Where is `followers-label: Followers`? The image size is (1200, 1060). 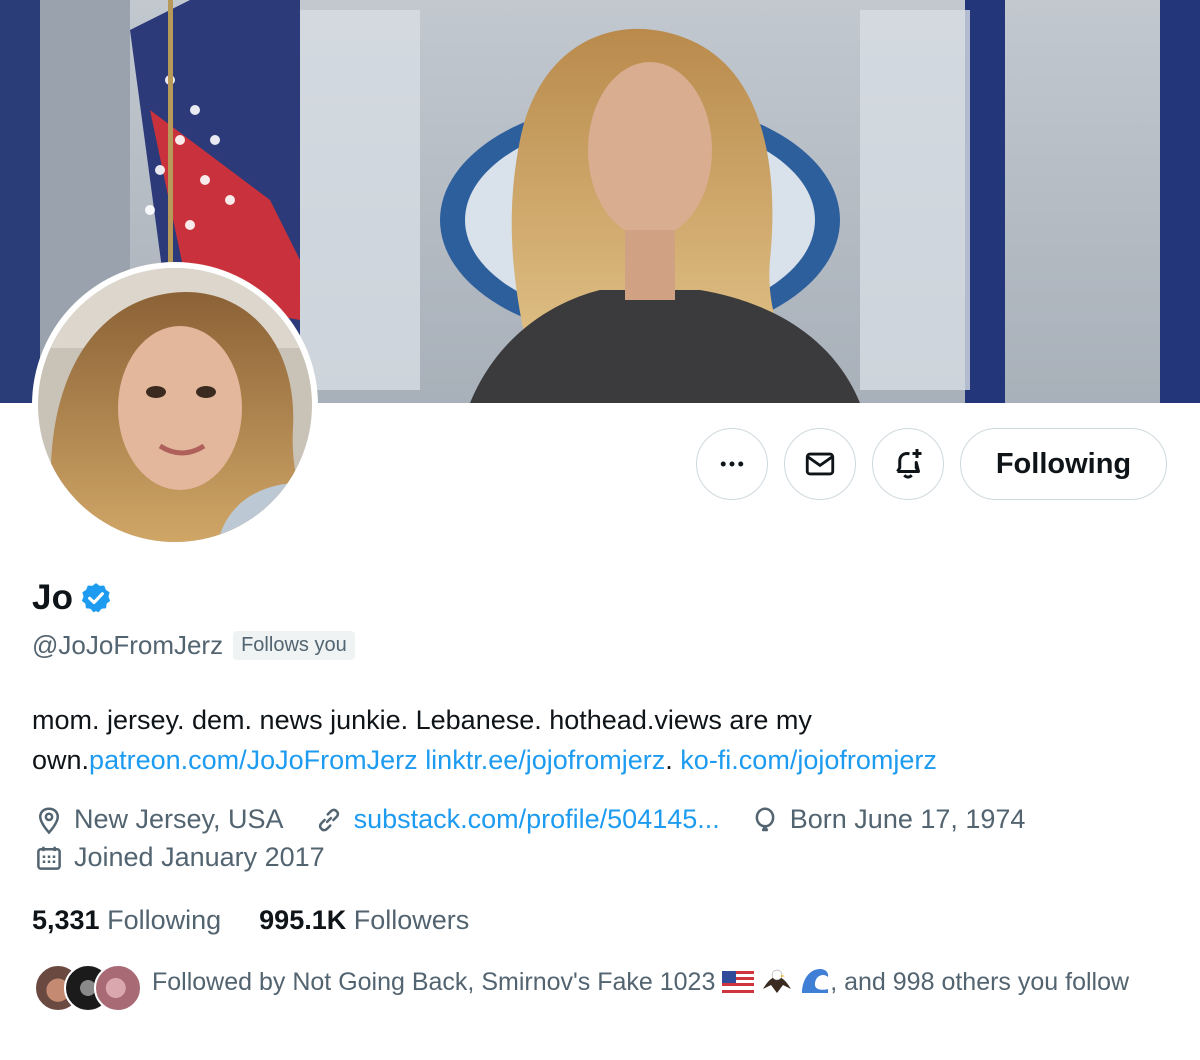
followers-label: Followers is located at coordinates (411, 920).